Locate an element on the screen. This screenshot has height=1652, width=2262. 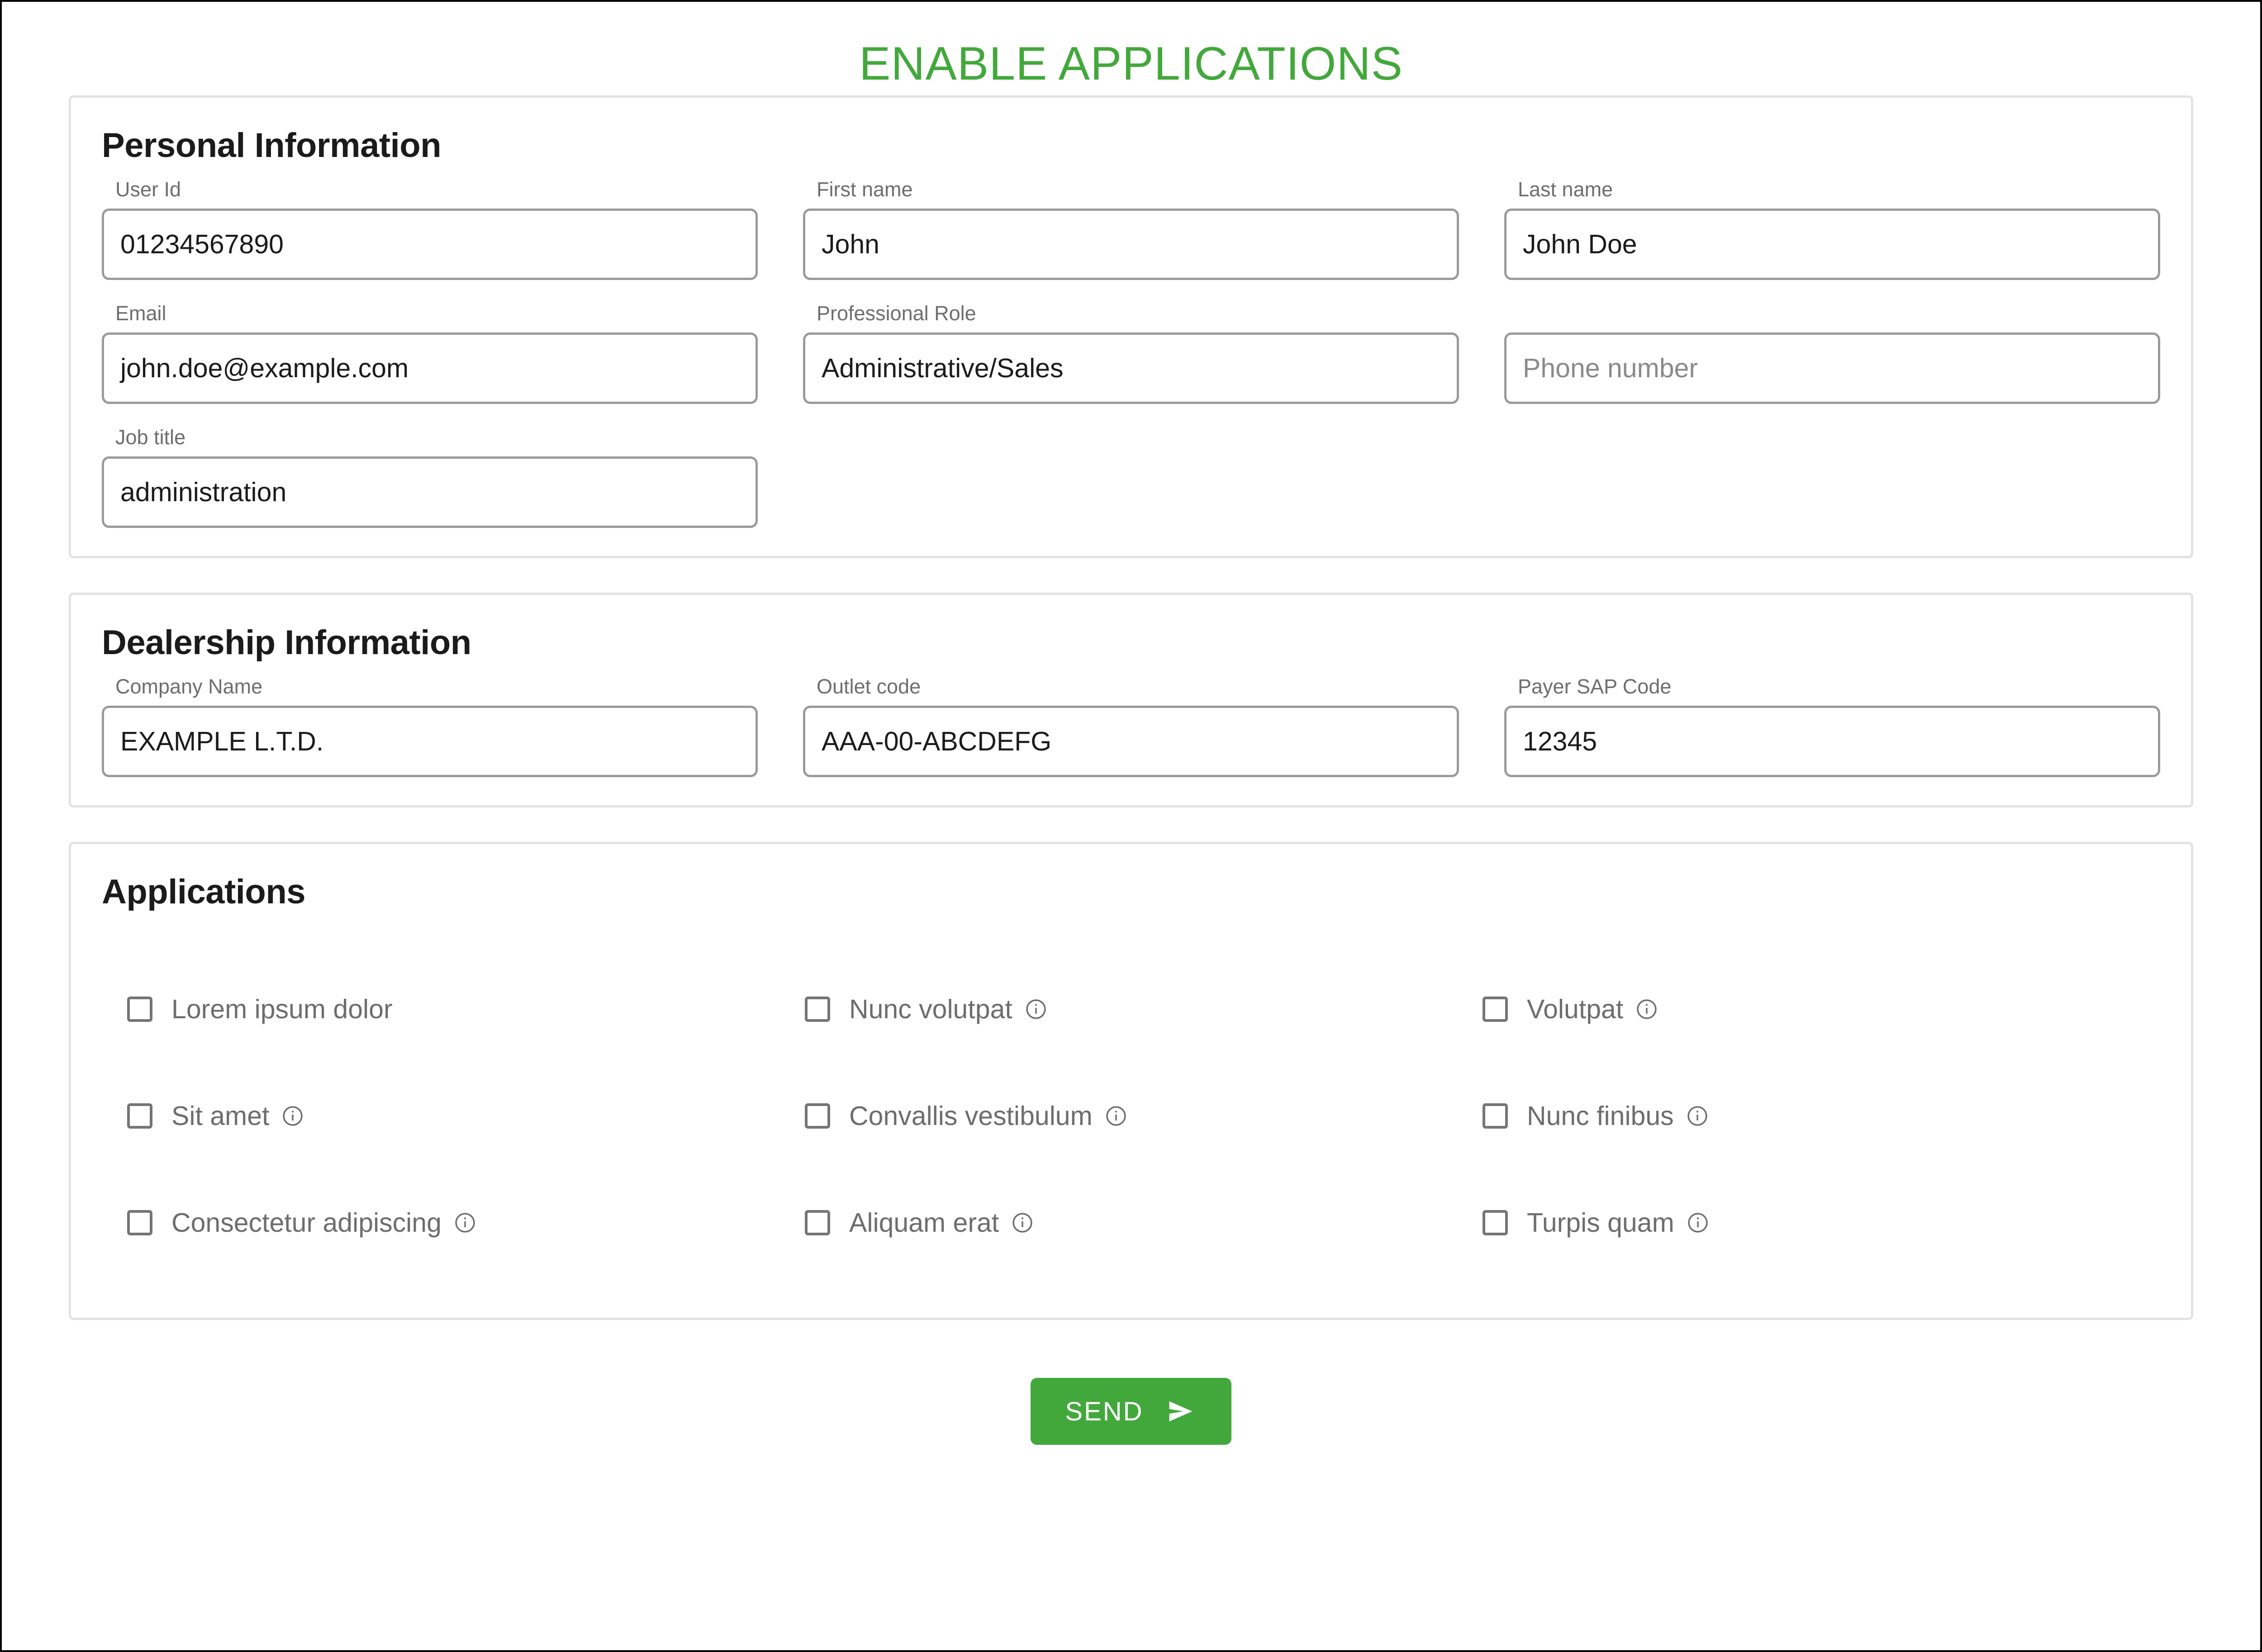
field-job-title: Job title administration is located at coordinates (430, 477).